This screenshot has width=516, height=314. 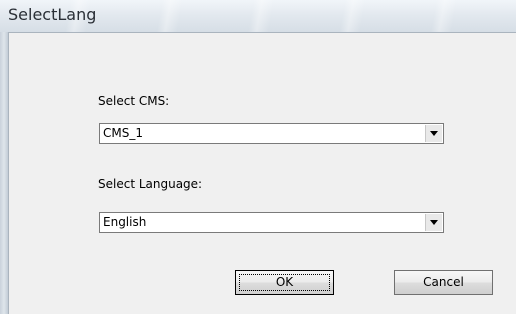 I want to click on cms-select: CMS_1, so click(x=271, y=133).